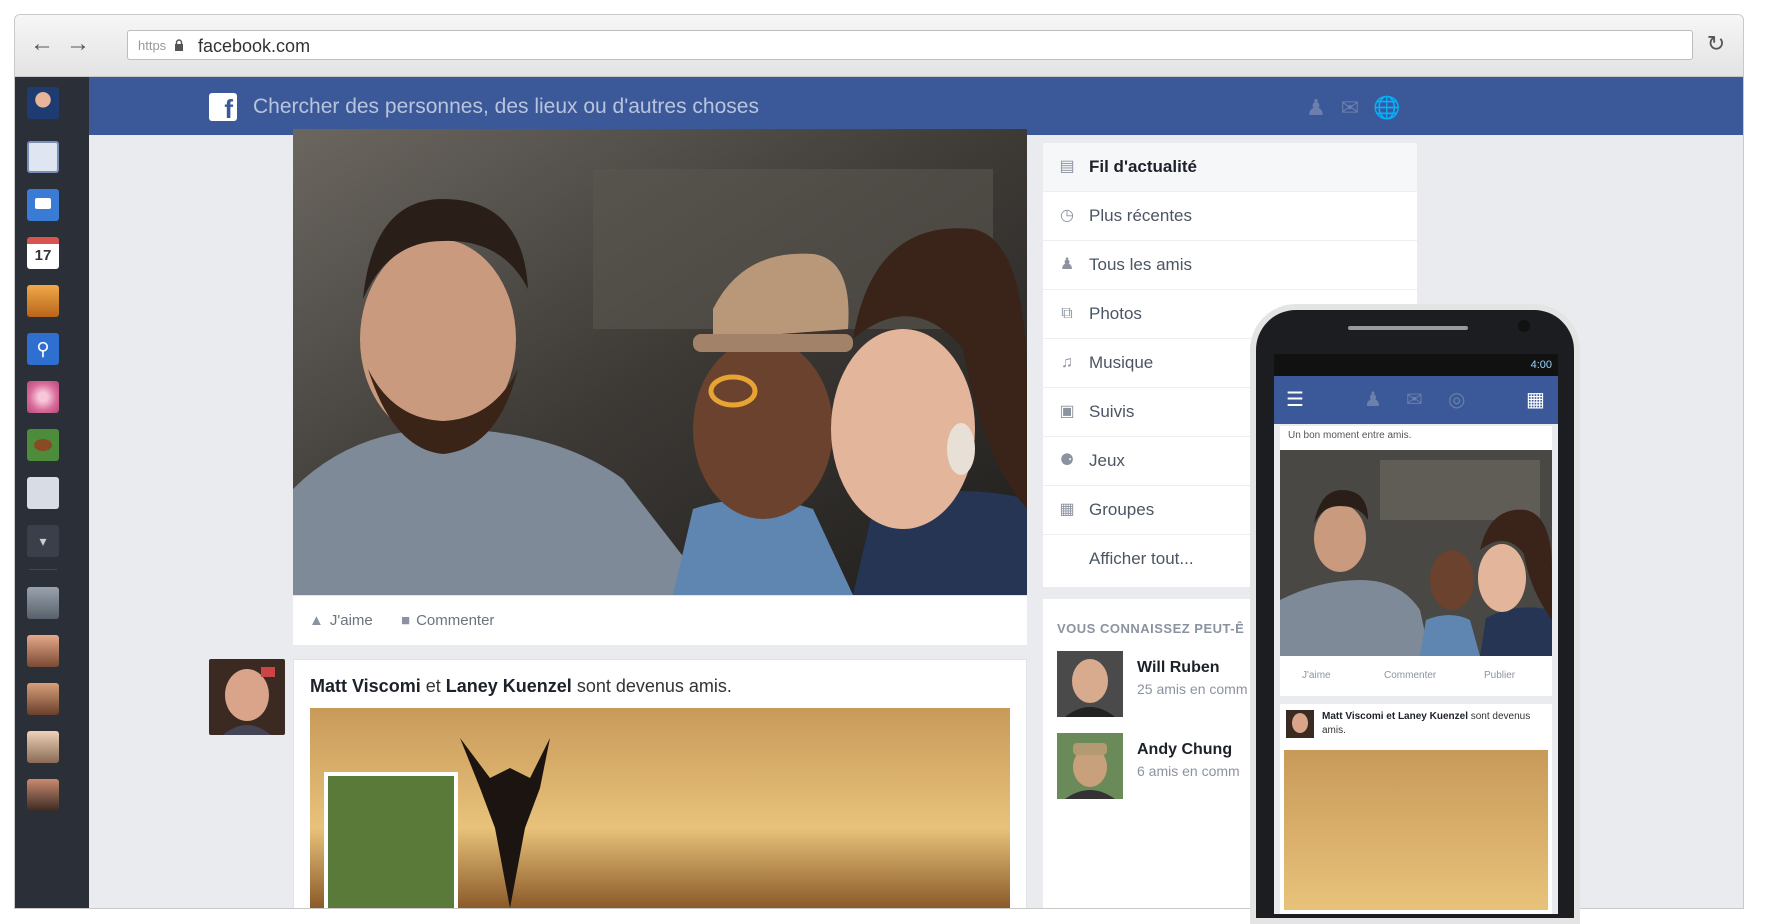 This screenshot has width=1775, height=924. What do you see at coordinates (316, 620) in the screenshot?
I see `thumbs-up-icon: ▲` at bounding box center [316, 620].